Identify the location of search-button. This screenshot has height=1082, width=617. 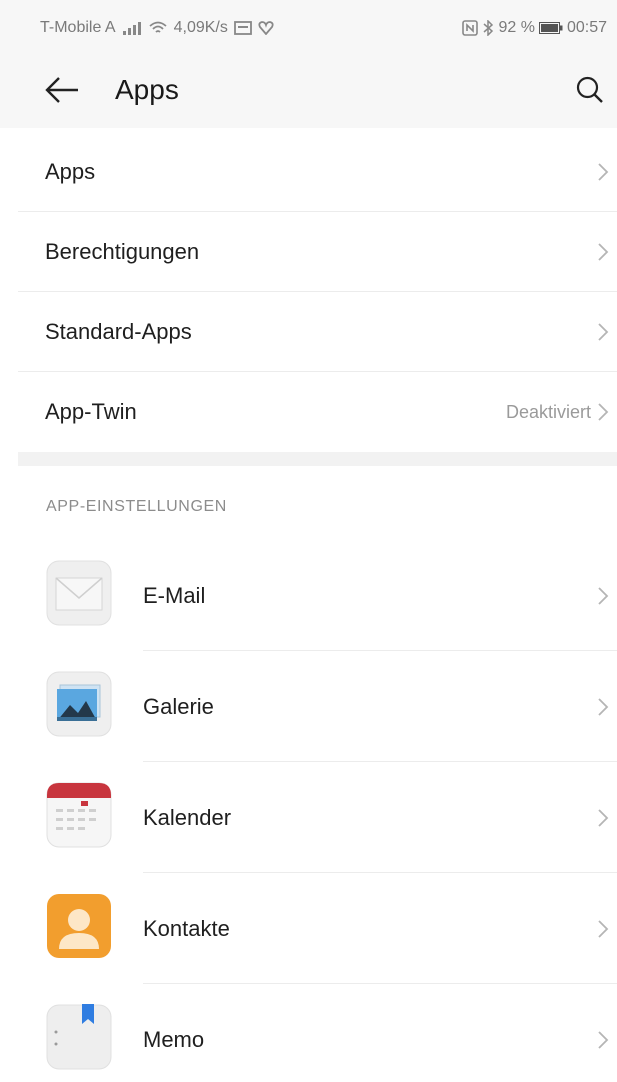
(590, 92).